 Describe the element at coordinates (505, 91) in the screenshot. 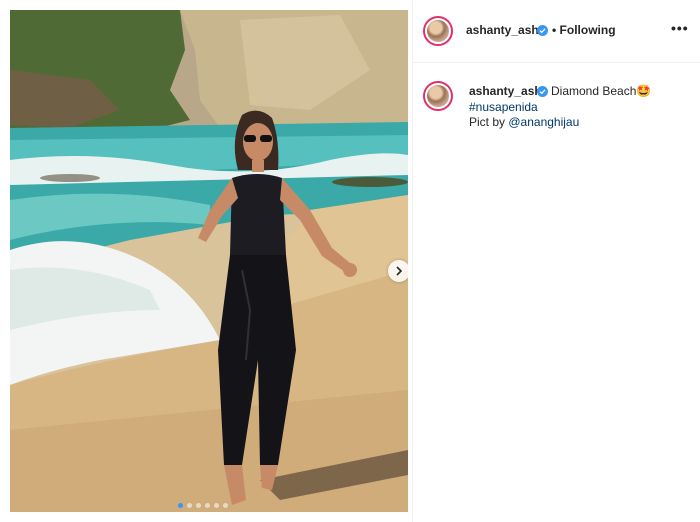

I see `caption-username: ashanty_ash` at that location.